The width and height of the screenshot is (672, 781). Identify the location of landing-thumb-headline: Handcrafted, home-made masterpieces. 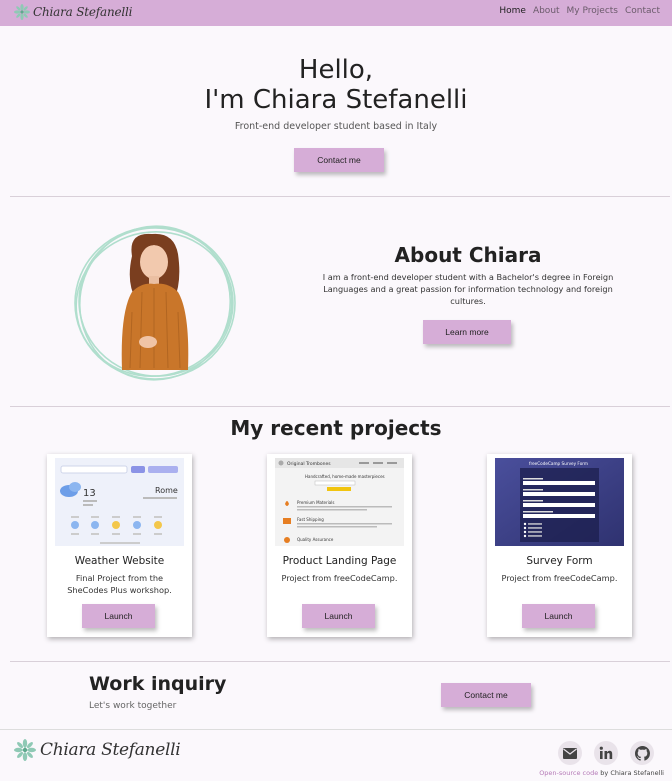
(345, 476).